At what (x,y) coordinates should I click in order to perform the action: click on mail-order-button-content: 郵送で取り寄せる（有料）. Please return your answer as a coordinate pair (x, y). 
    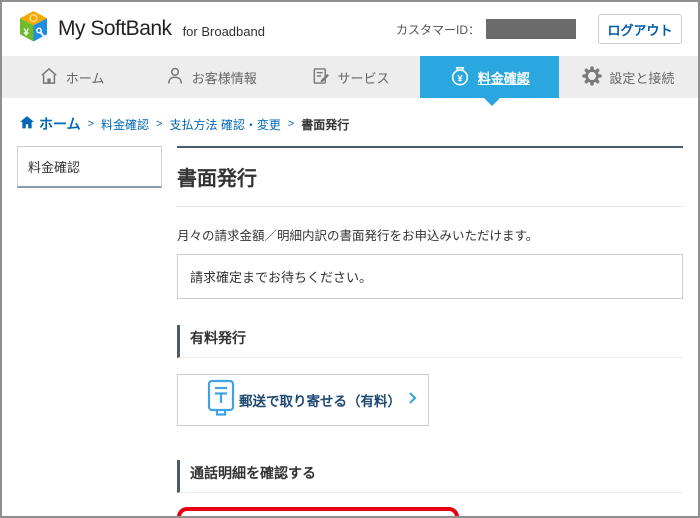
    Looking at the image, I should click on (333, 400).